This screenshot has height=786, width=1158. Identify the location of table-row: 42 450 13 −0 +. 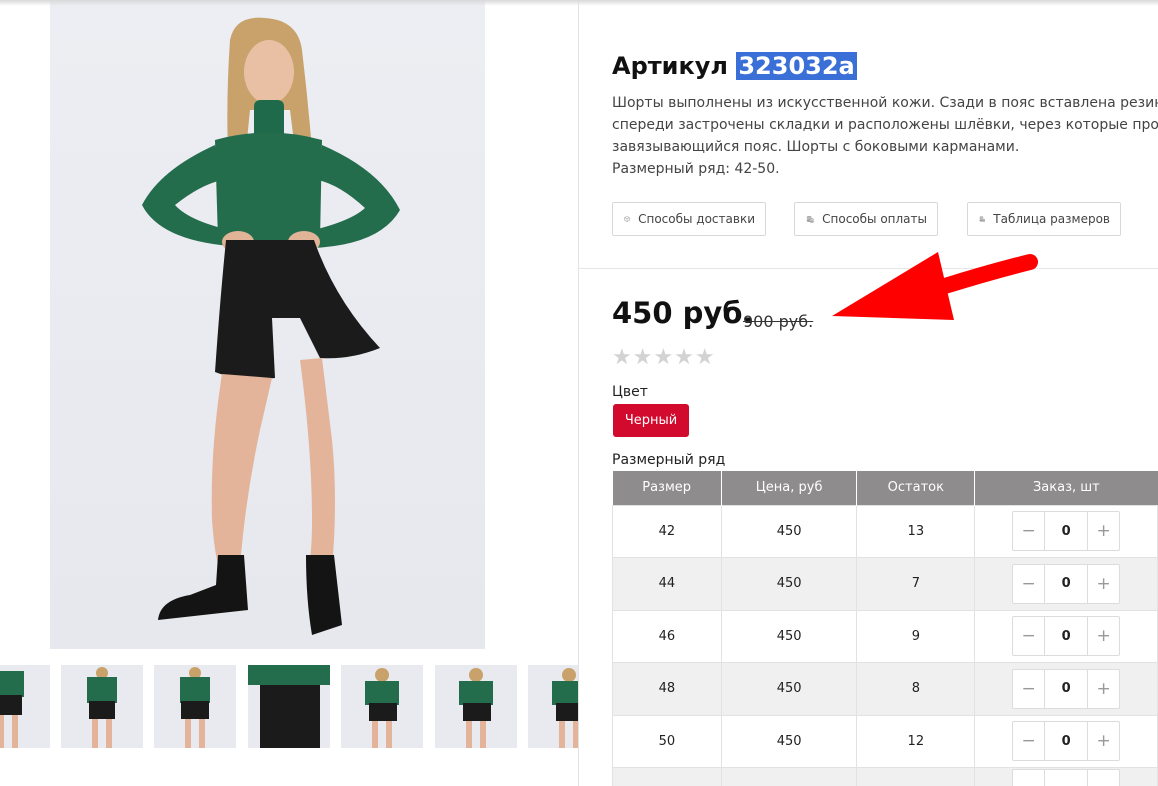
(885, 531).